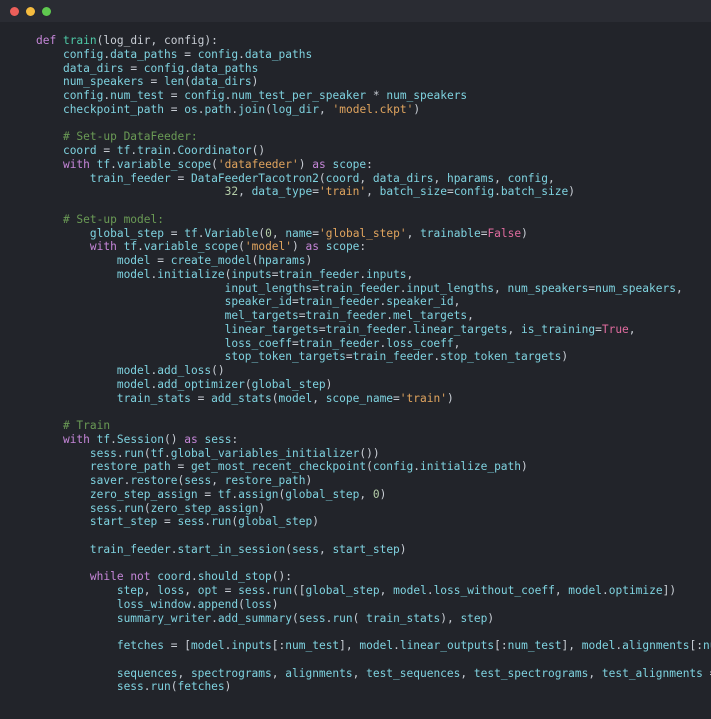  I want to click on code-token: (), so click(218, 370).